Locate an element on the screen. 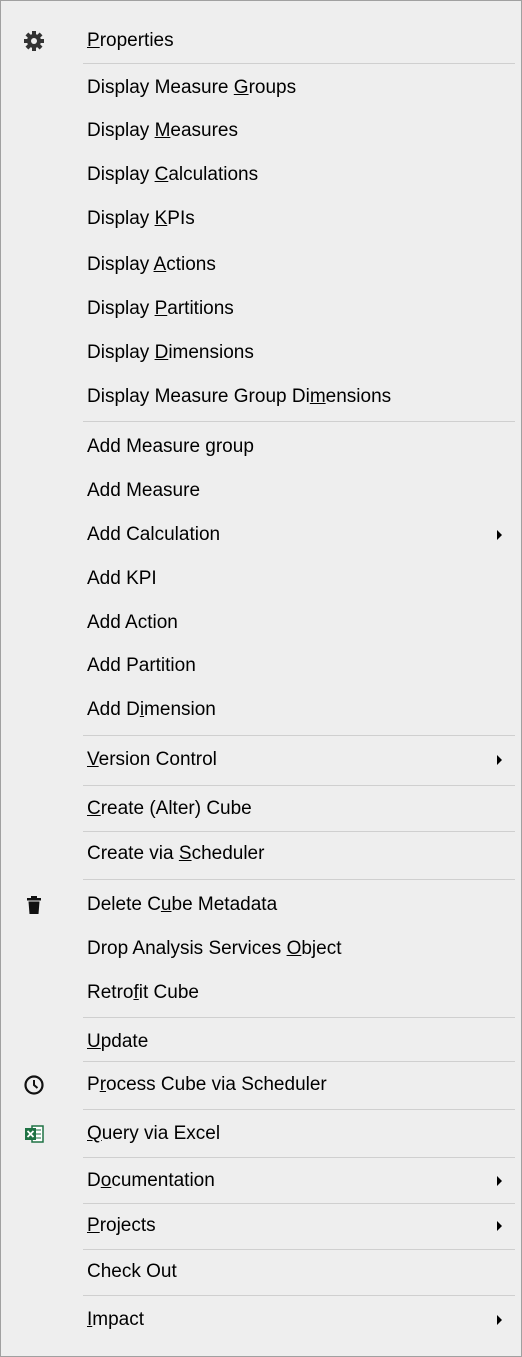 This screenshot has width=522, height=1357. menu-item-display-partitions: Display Partitions is located at coordinates (261, 309).